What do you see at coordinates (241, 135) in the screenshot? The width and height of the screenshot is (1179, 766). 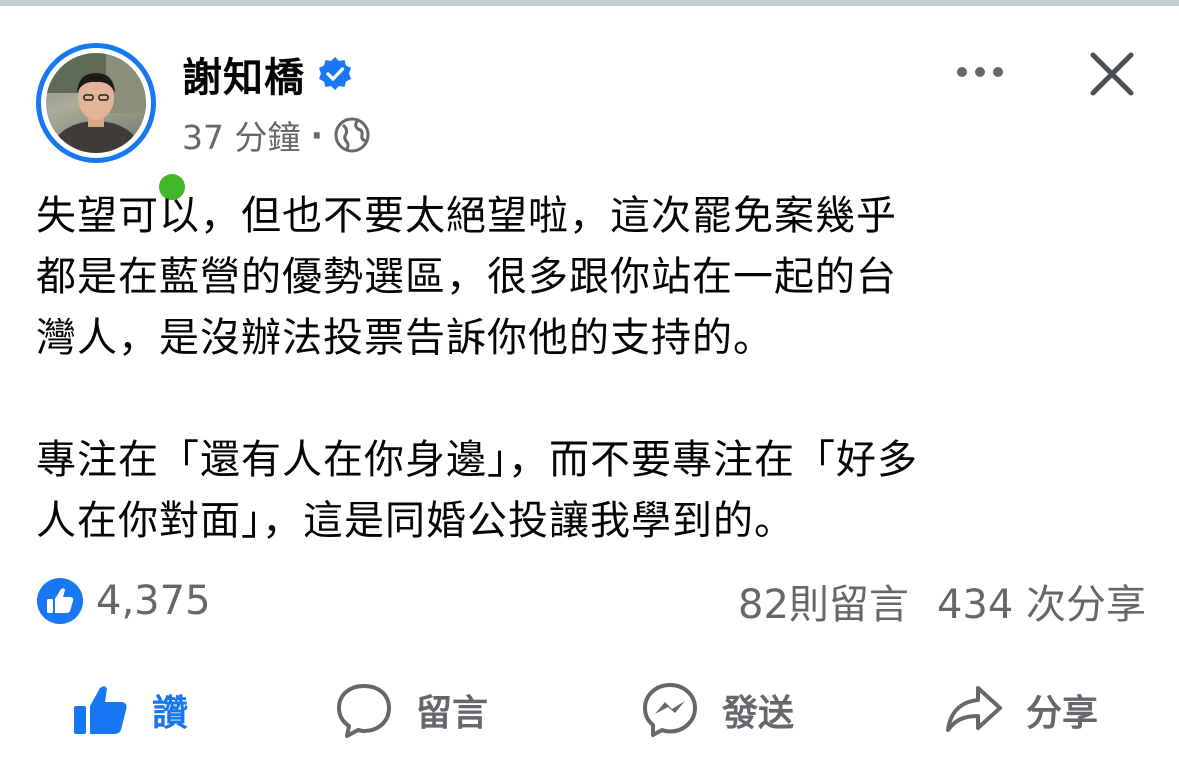 I see `post-timestamp: 37 分鐘` at bounding box center [241, 135].